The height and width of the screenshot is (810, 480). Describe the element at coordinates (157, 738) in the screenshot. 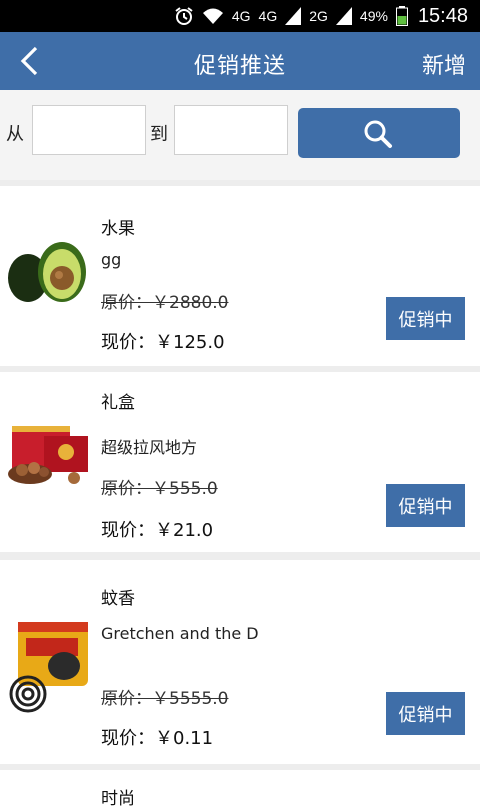

I see `current-price: 现价：￥0.11` at that location.